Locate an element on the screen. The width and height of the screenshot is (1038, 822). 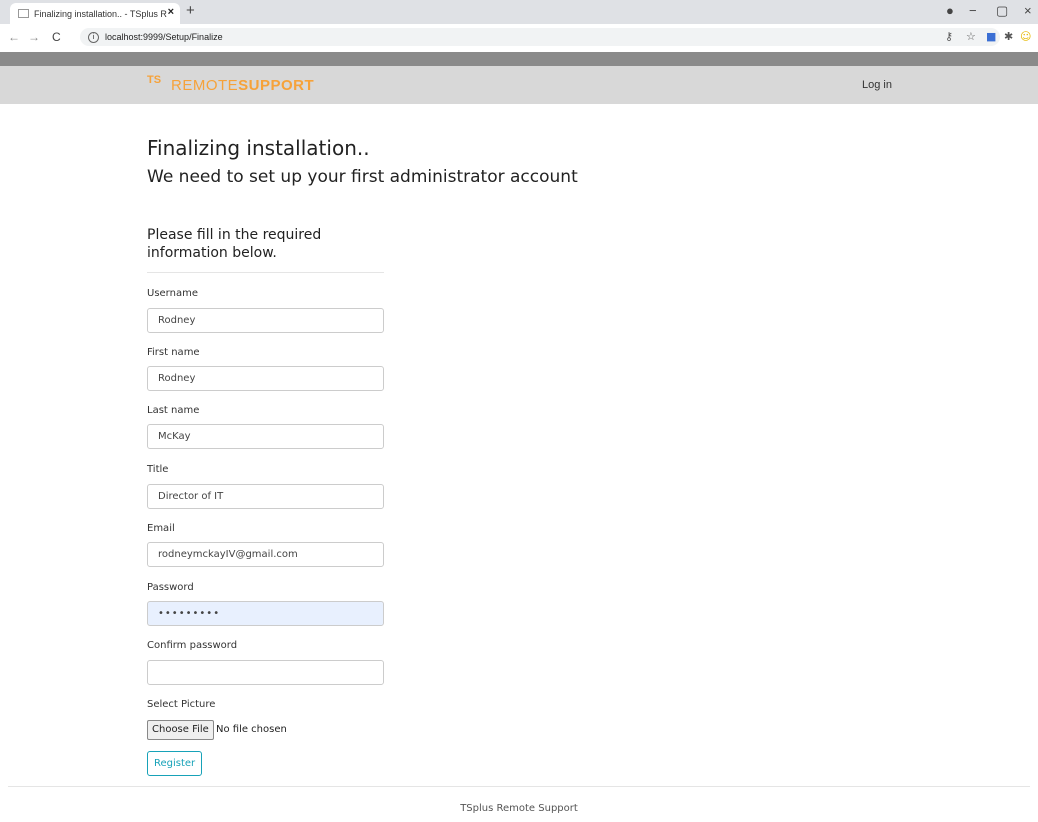
window-close-button: × is located at coordinates (1028, 10).